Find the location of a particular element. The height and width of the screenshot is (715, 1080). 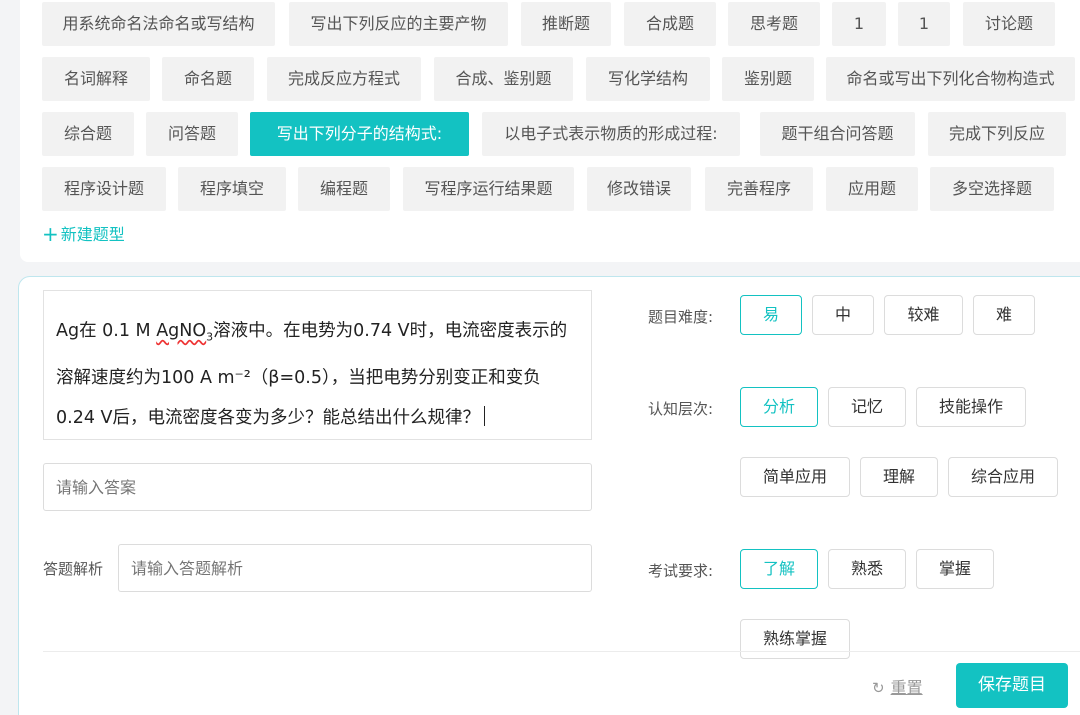

exam-option-proficient: 熟练掌握 is located at coordinates (795, 639).